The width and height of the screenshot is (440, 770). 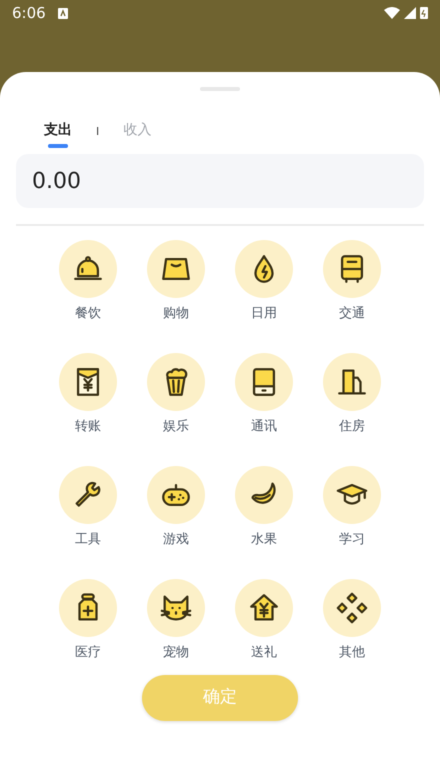 I want to click on diamonds-icon, so click(x=352, y=608).